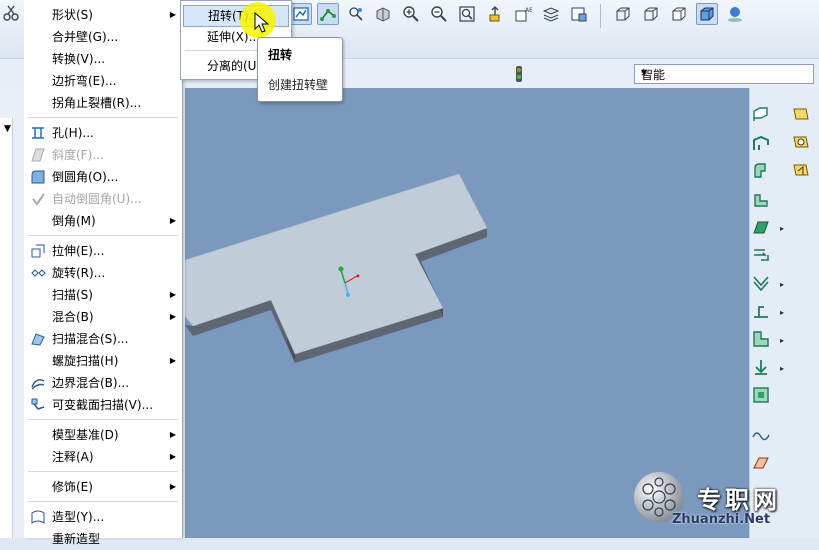 The width and height of the screenshot is (819, 550). Describe the element at coordinates (579, 14) in the screenshot. I see `model-display-icon` at that location.